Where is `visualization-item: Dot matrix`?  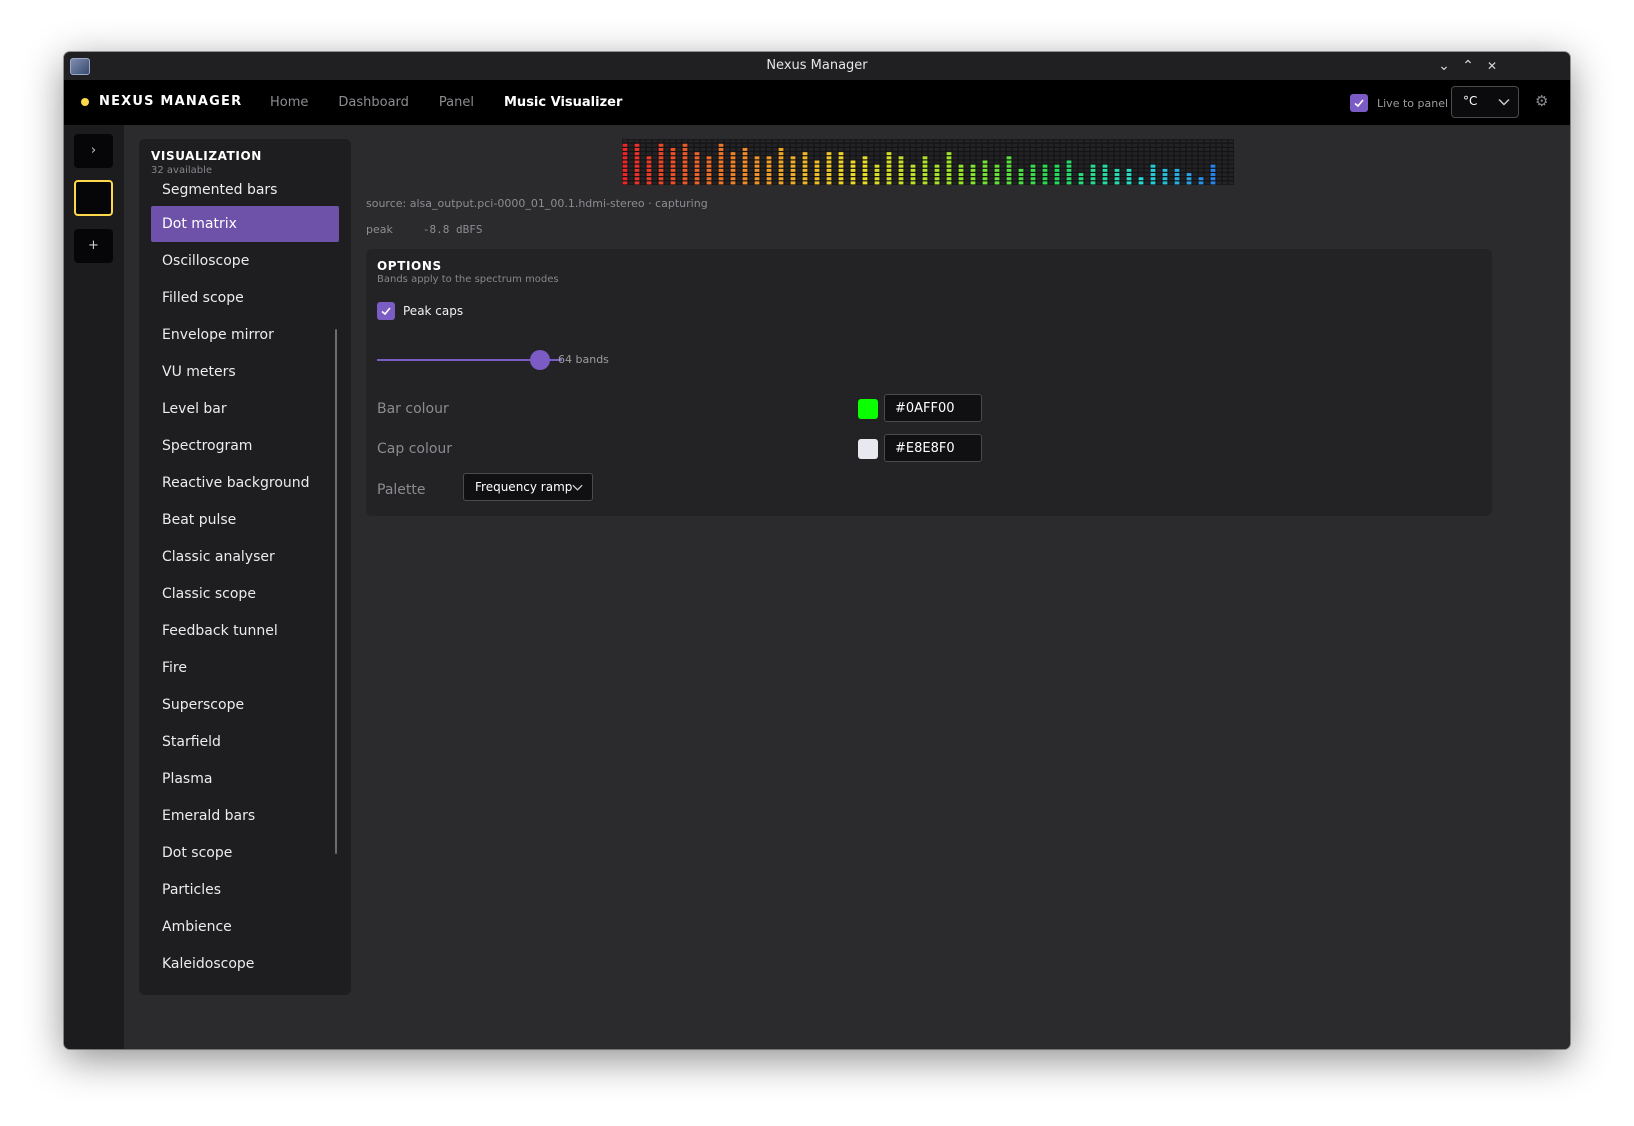 visualization-item: Dot matrix is located at coordinates (245, 224).